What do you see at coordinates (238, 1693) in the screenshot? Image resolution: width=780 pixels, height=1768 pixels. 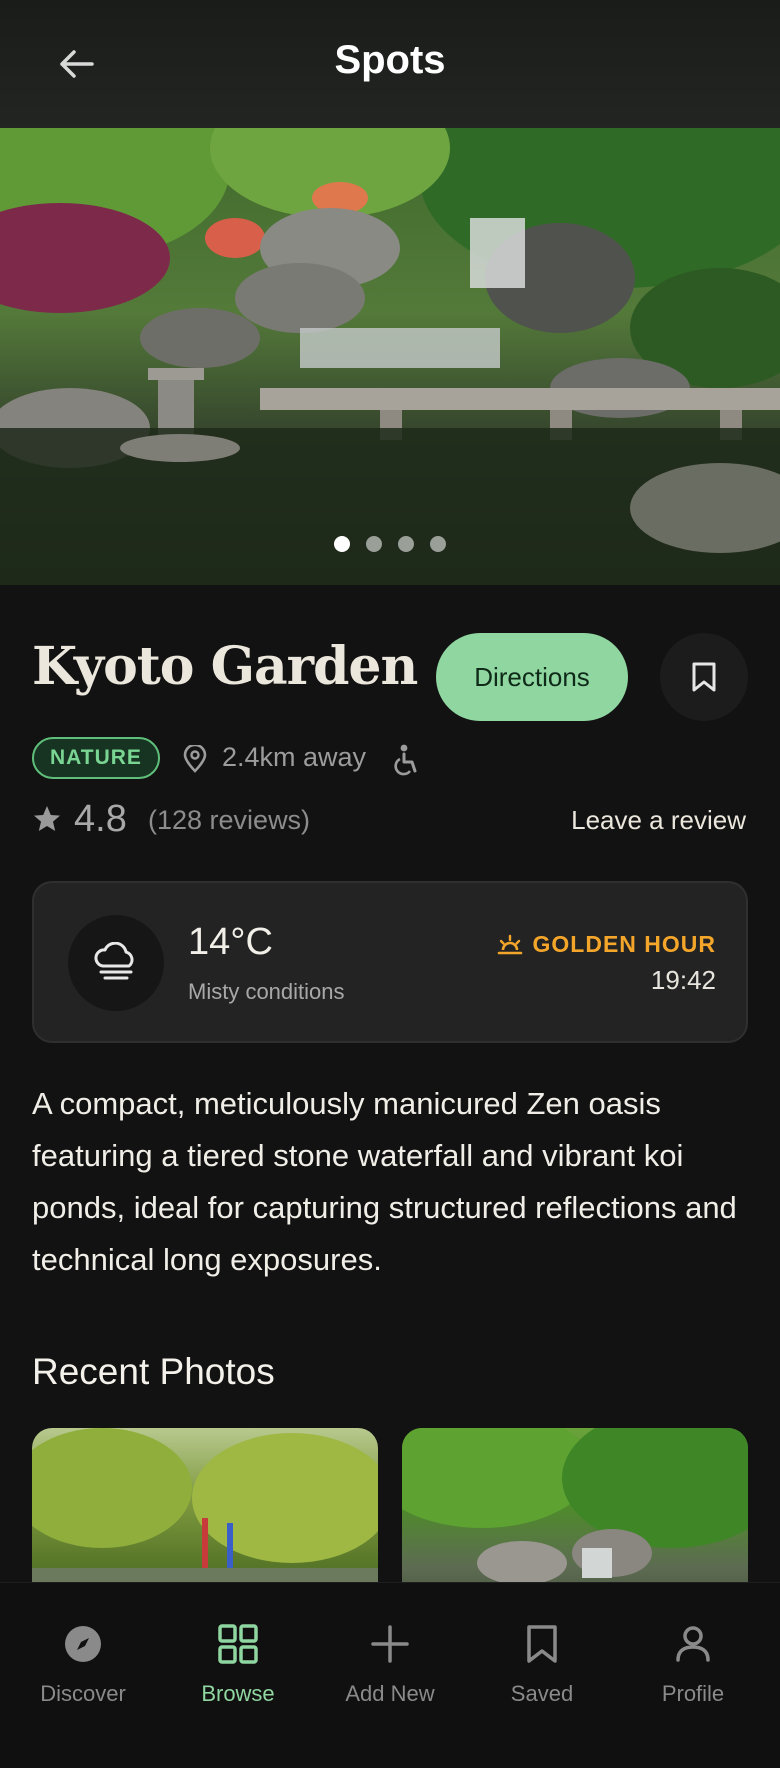 I see `nav-label: Browse` at bounding box center [238, 1693].